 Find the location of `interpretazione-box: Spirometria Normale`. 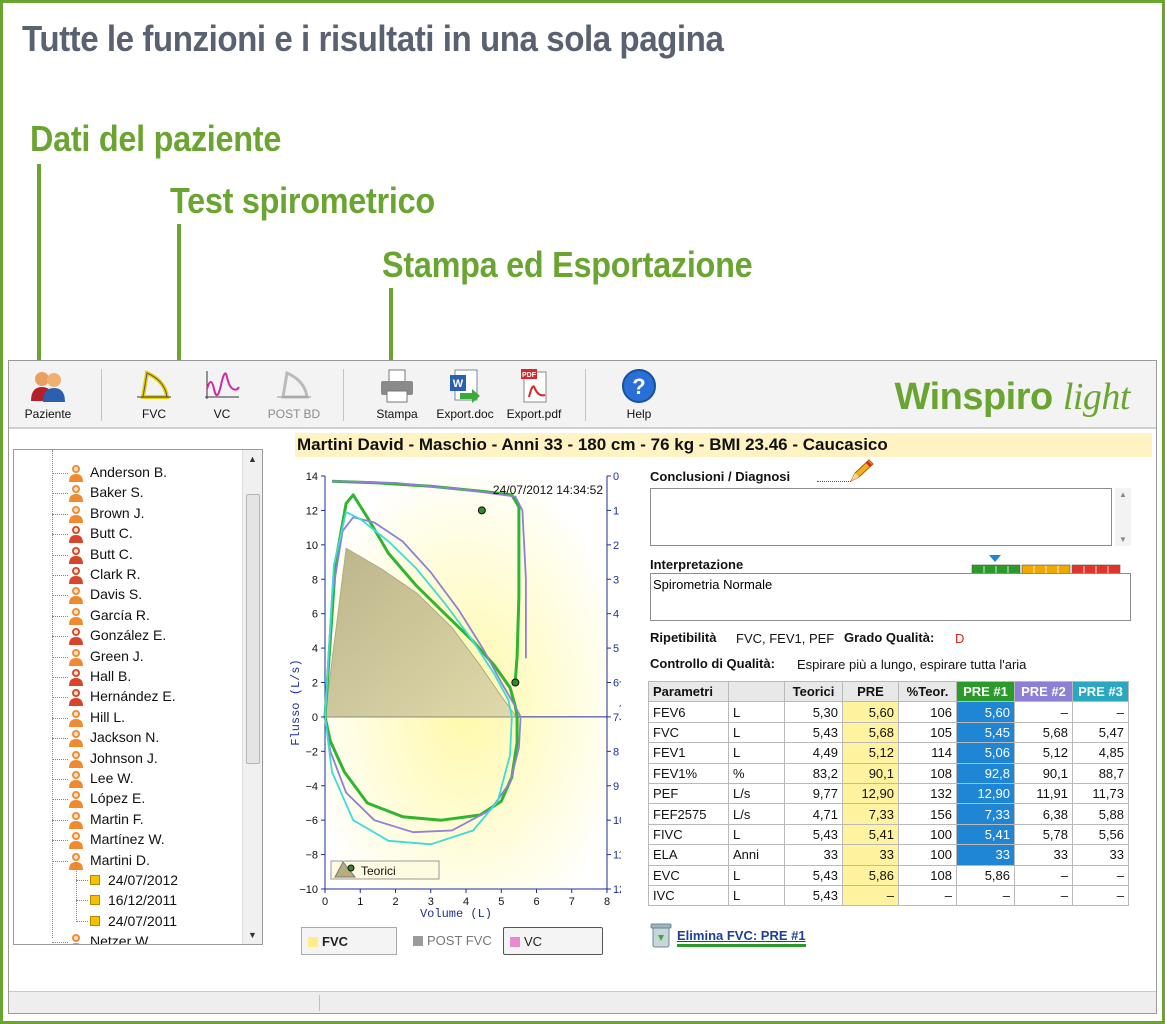

interpretazione-box: Spirometria Normale is located at coordinates (890, 597).